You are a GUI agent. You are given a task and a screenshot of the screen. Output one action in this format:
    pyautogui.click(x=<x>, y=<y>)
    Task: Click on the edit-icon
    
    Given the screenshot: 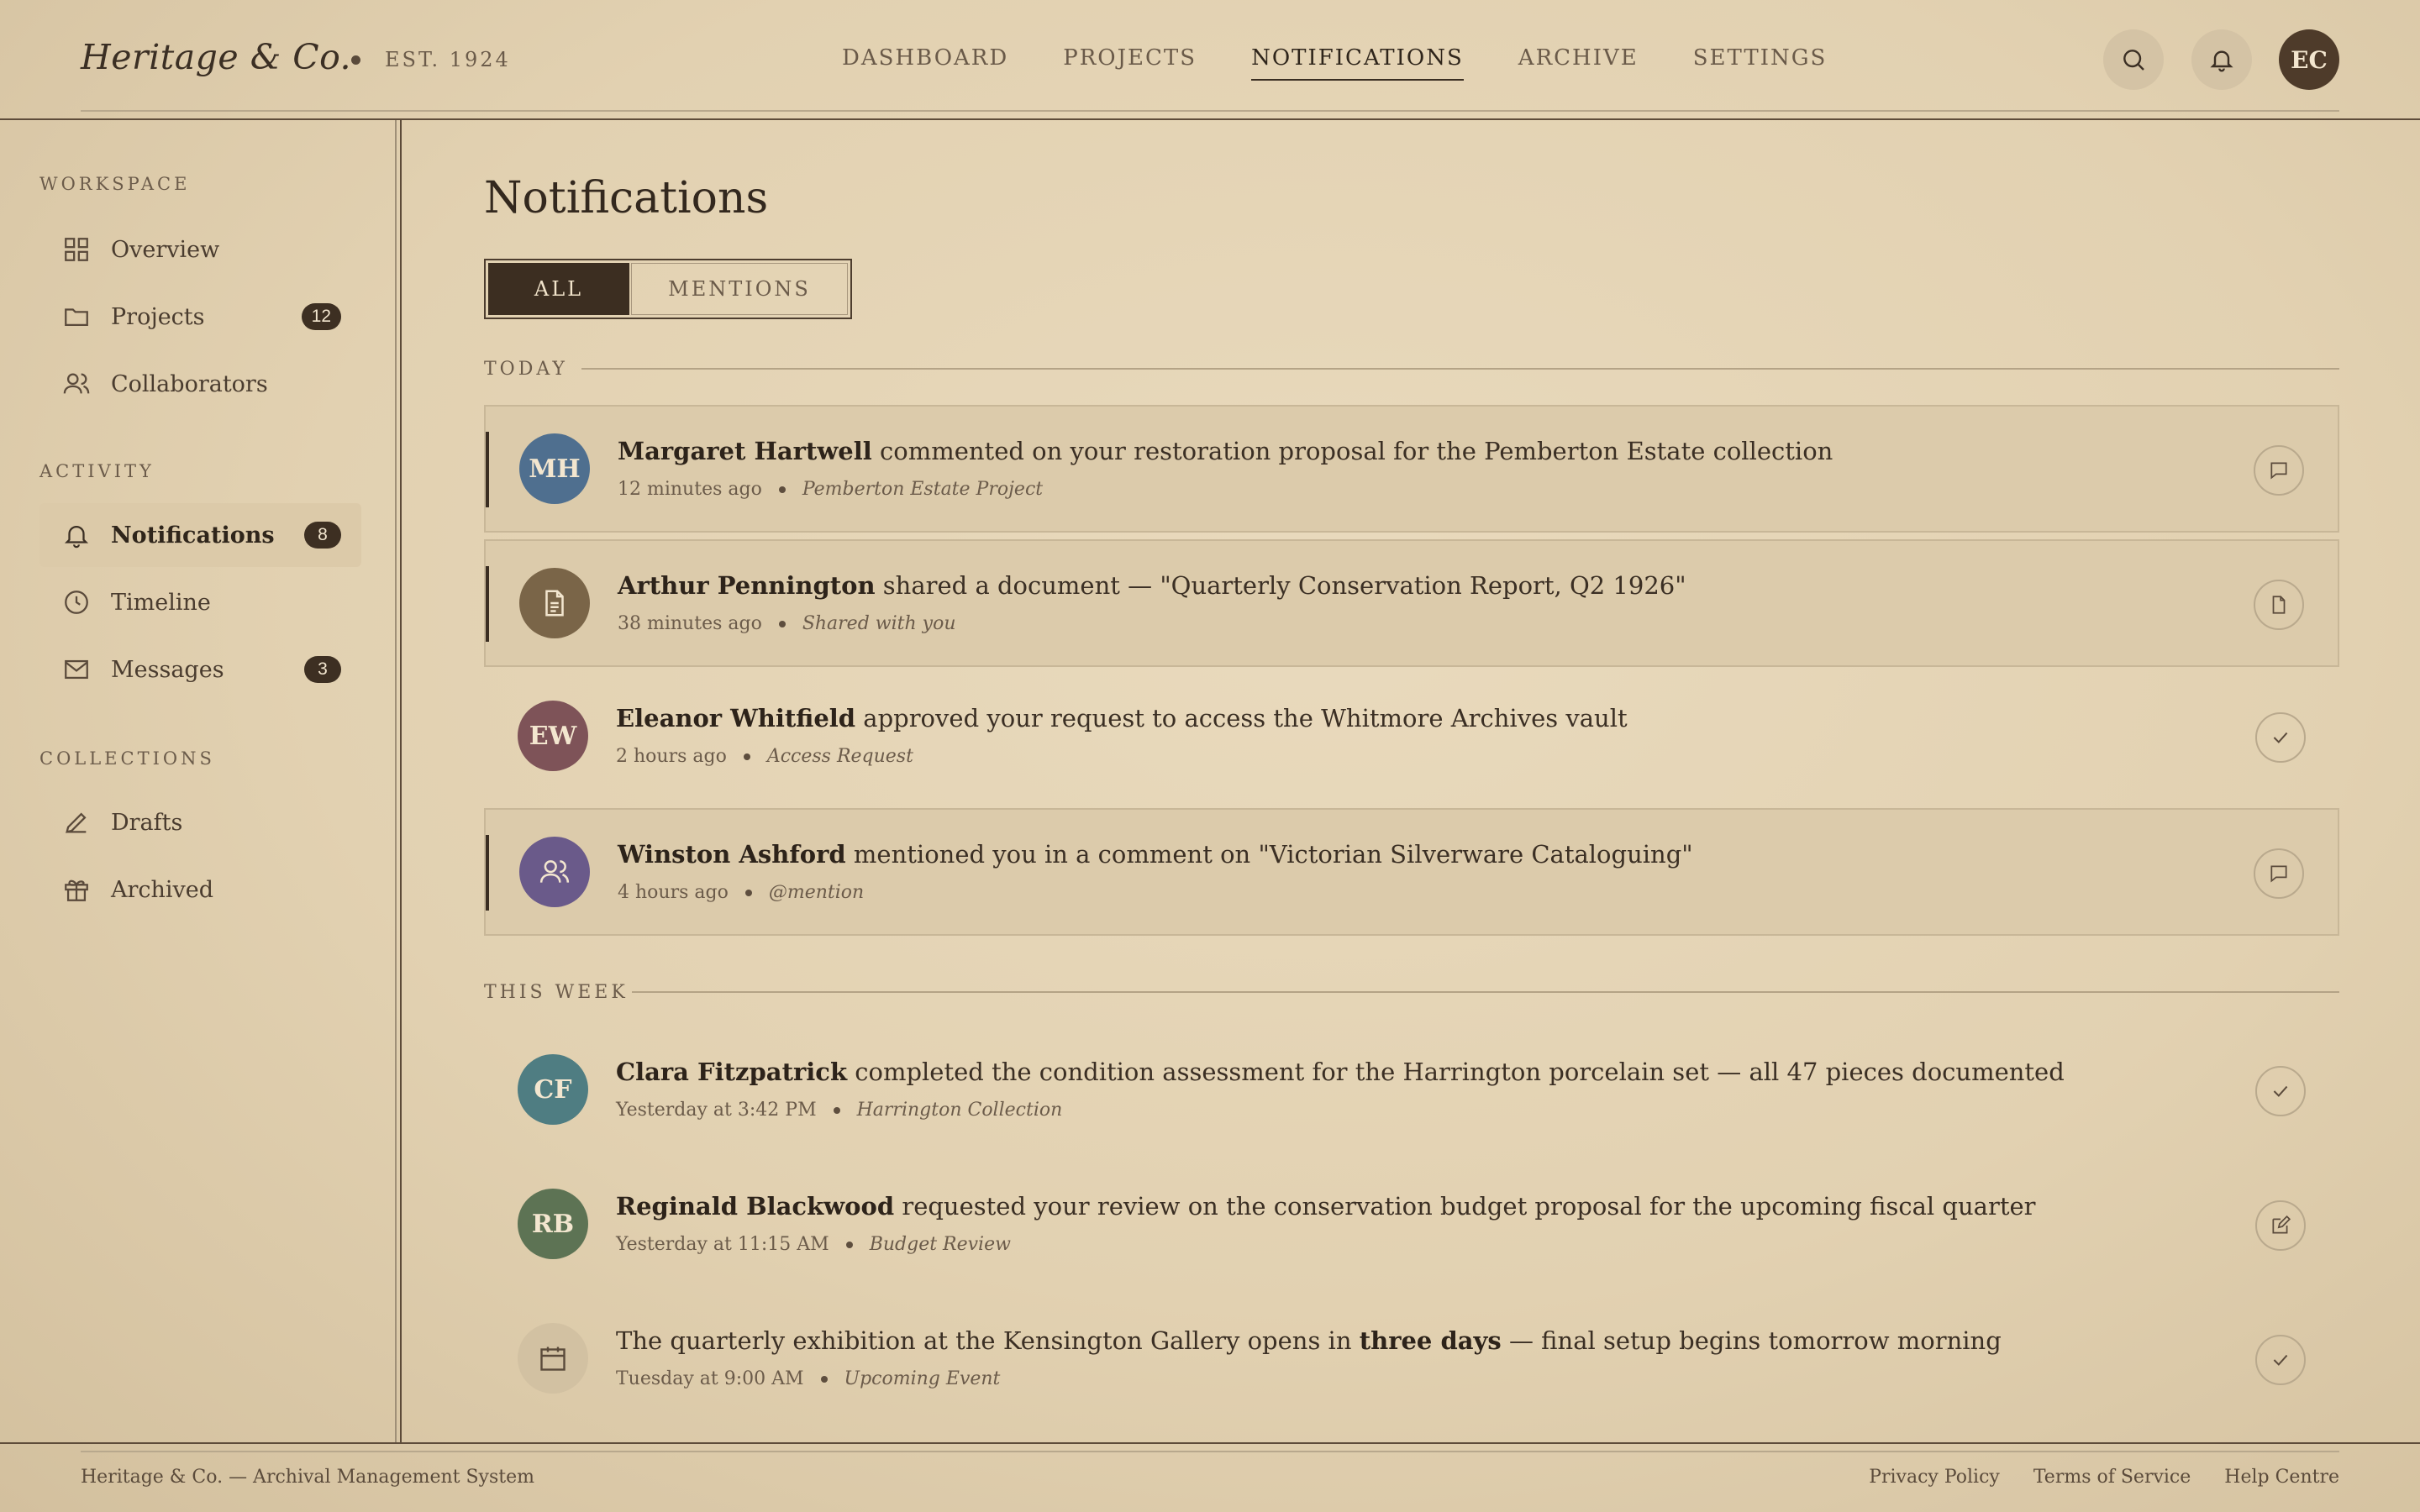 What is the action you would take?
    pyautogui.click(x=2281, y=1224)
    